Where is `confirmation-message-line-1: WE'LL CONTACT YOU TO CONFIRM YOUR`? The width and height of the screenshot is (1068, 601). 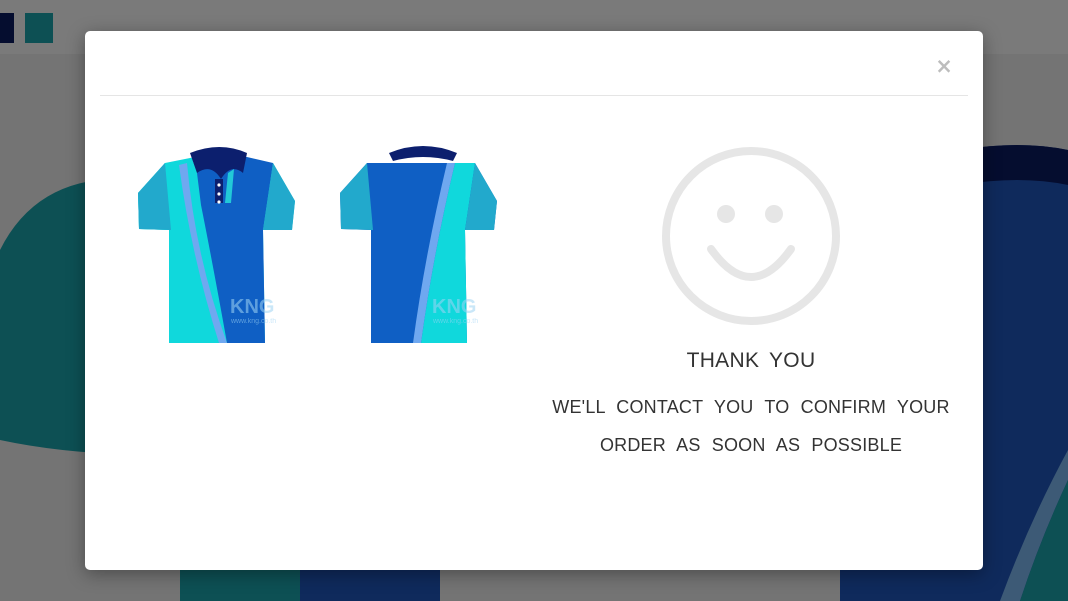
confirmation-message-line-1: WE'LL CONTACT YOU TO CONFIRM YOUR is located at coordinates (751, 407).